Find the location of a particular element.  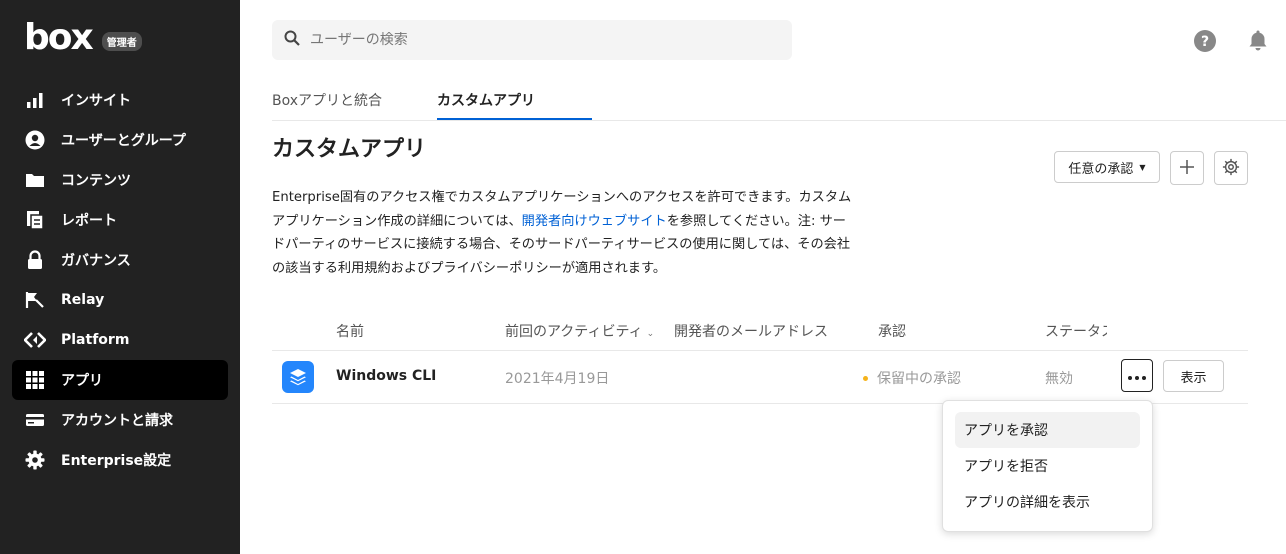

sidebar-item-label: Relay is located at coordinates (83, 300).